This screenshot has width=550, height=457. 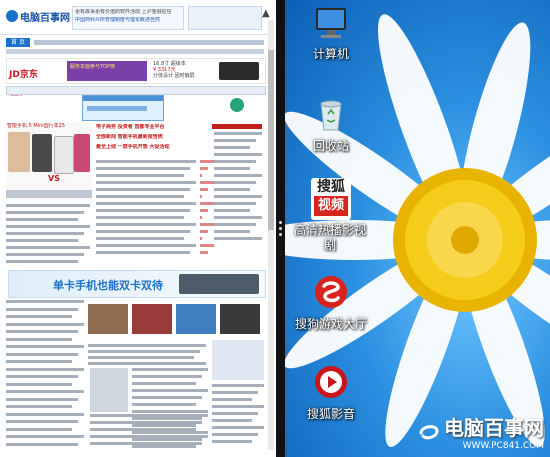 What do you see at coordinates (123, 12) in the screenshot?
I see `top-ad-line1: 更有故事更有价值的软件活动 上沪金融征信` at bounding box center [123, 12].